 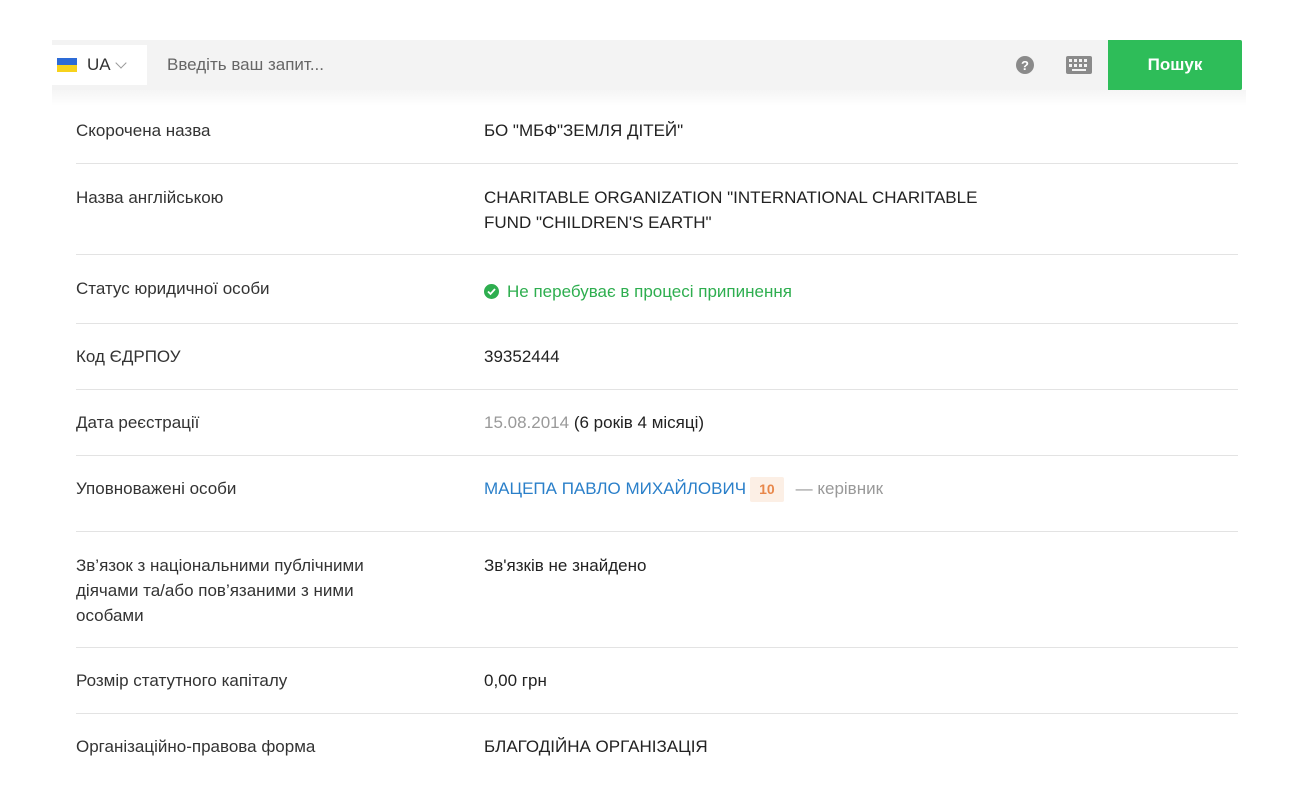 I want to click on row-label: Скорочена назва, so click(x=143, y=130).